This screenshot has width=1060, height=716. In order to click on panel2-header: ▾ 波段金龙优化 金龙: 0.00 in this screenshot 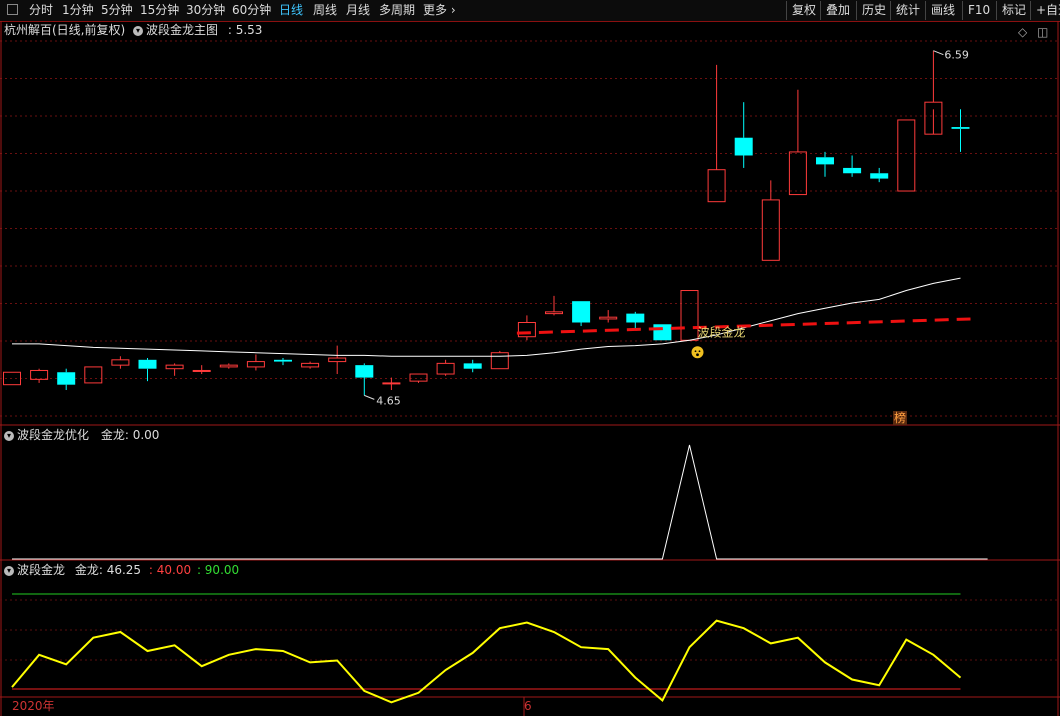, I will do `click(81, 435)`.